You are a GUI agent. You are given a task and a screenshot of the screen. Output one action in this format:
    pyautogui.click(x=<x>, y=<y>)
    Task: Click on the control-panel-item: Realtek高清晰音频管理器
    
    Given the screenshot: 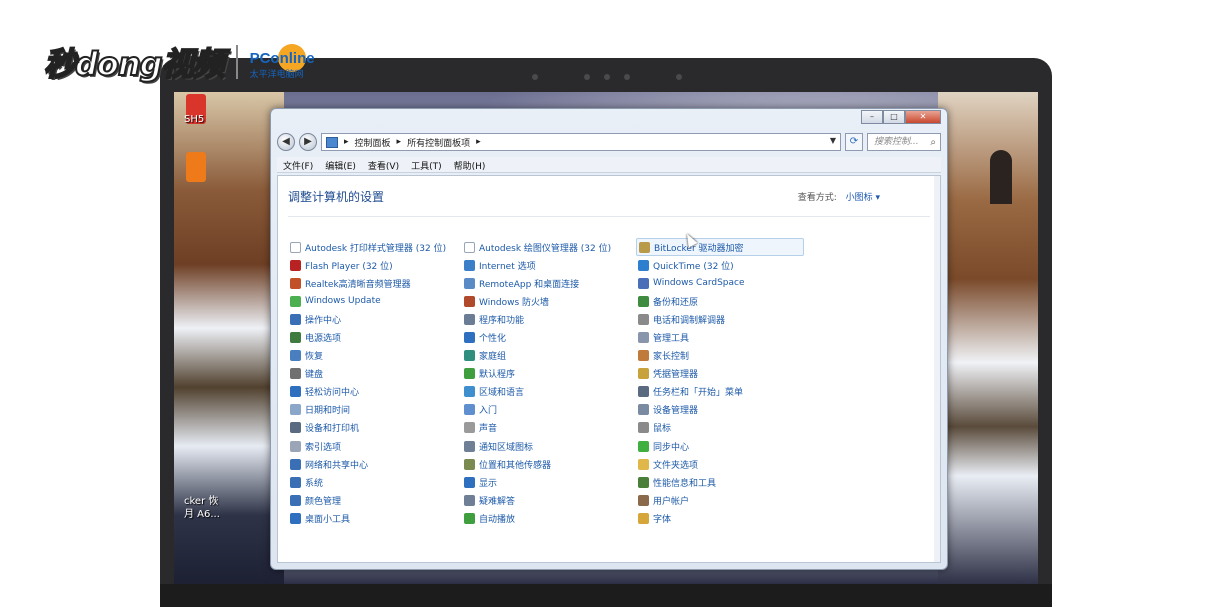 What is the action you would take?
    pyautogui.click(x=375, y=283)
    